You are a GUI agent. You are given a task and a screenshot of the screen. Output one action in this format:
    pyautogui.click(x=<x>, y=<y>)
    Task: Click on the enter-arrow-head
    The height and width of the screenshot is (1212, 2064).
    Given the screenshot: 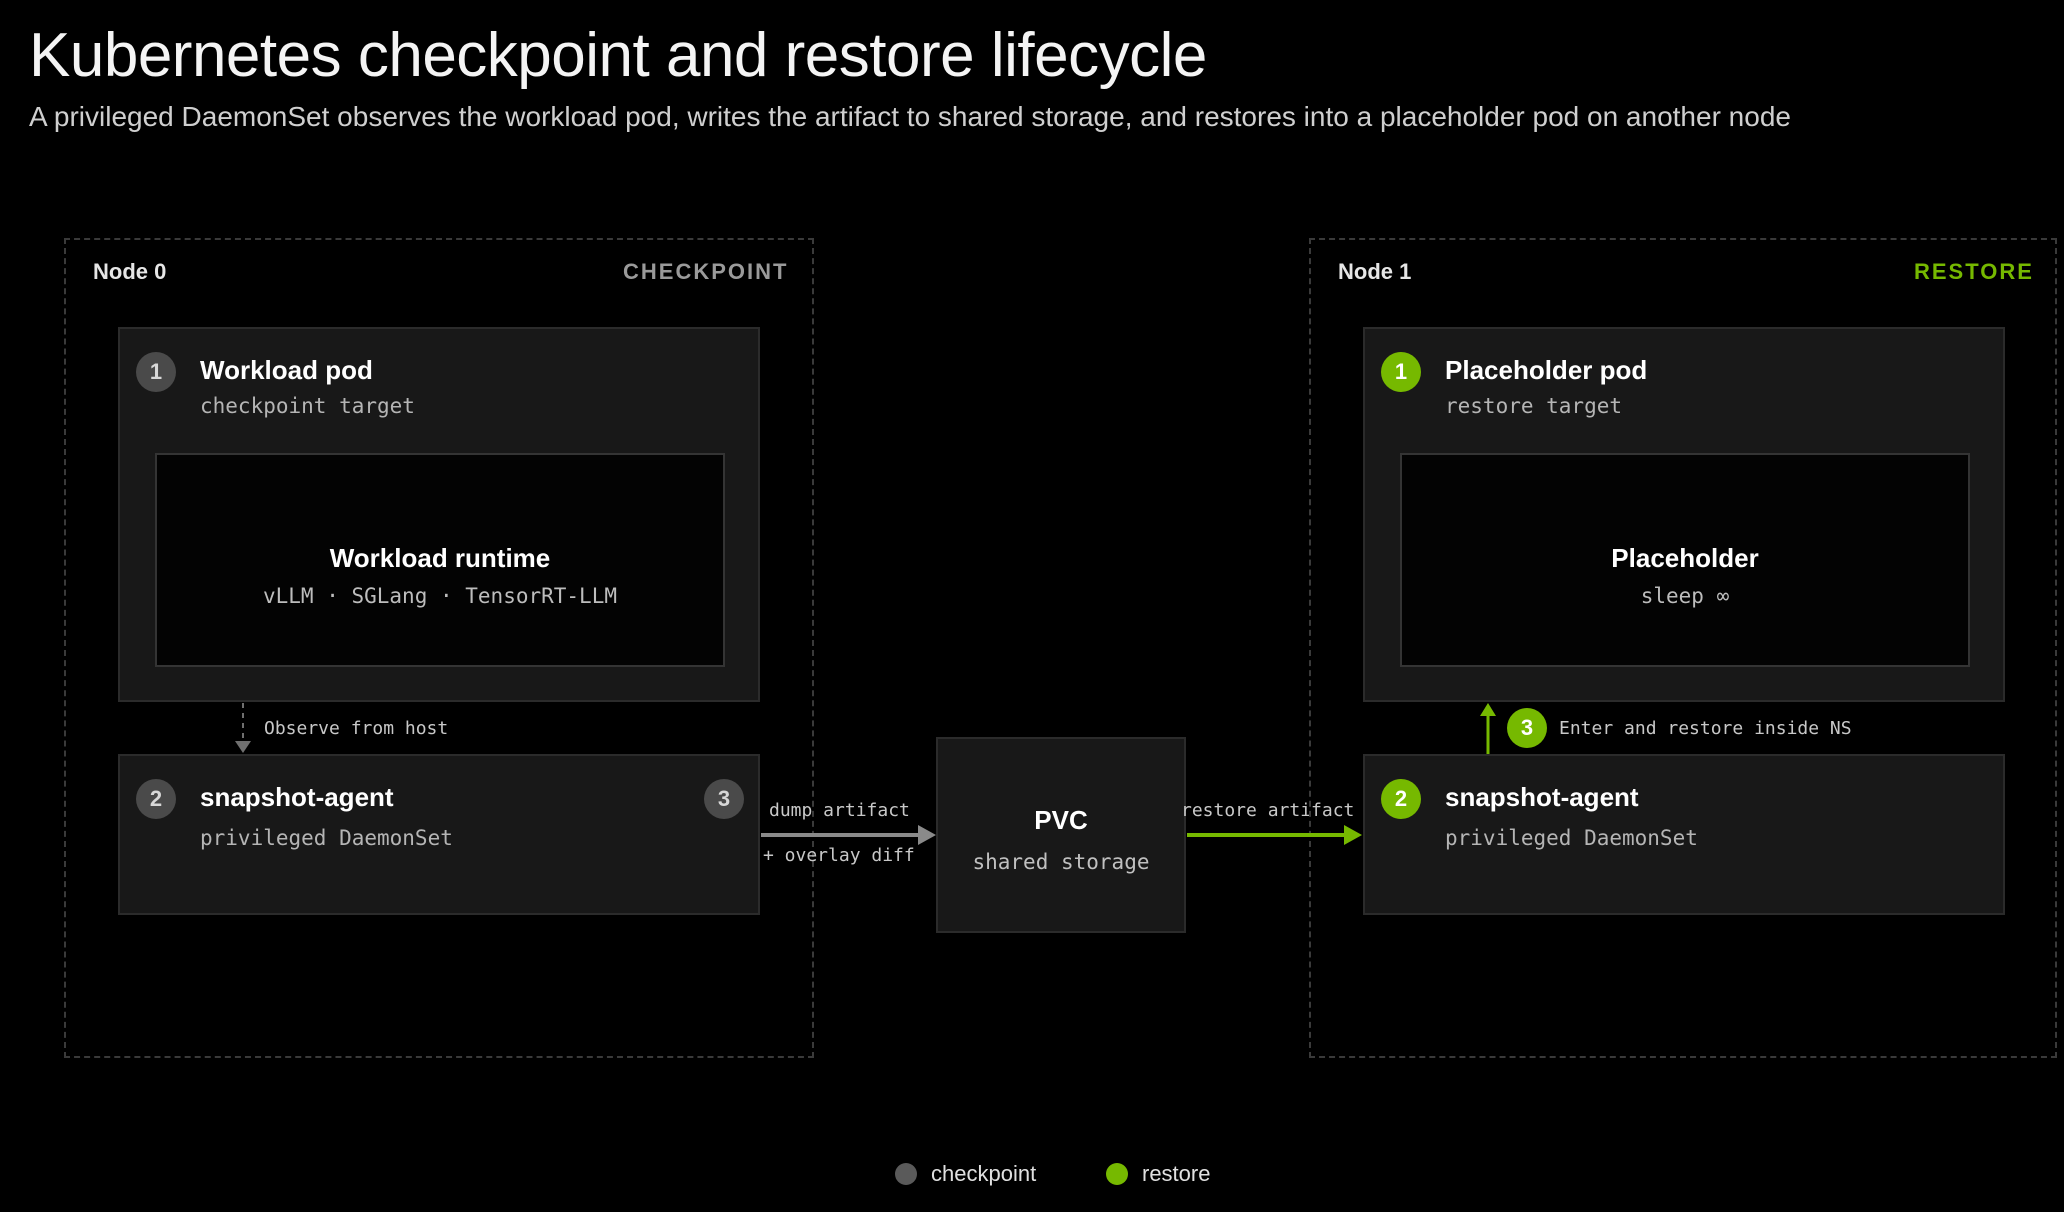 What is the action you would take?
    pyautogui.click(x=1488, y=709)
    